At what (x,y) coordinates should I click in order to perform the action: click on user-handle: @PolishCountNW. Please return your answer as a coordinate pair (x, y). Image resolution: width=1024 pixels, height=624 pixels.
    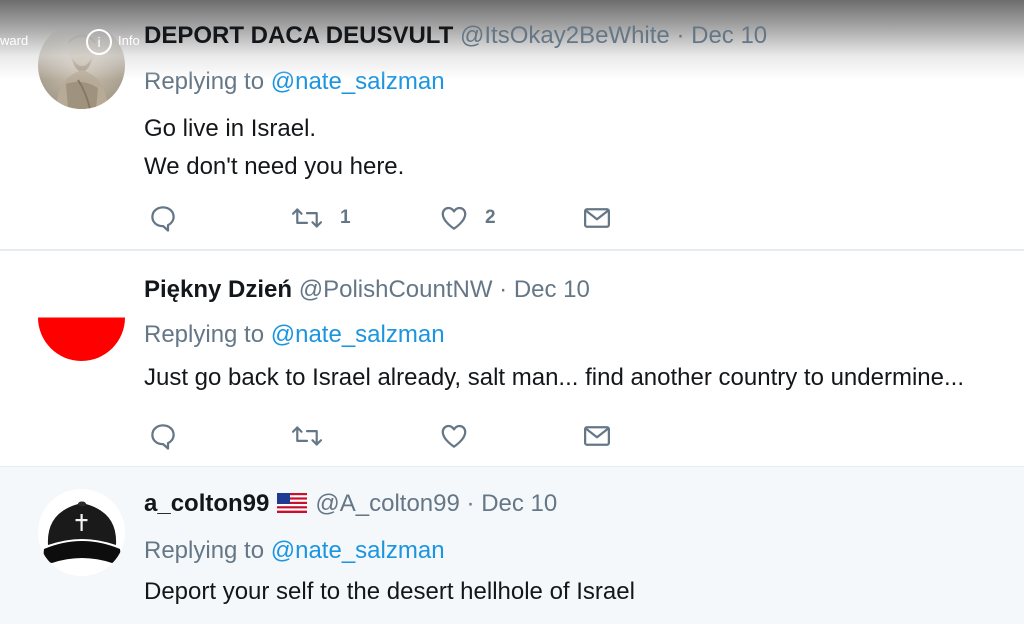
    Looking at the image, I should click on (396, 289).